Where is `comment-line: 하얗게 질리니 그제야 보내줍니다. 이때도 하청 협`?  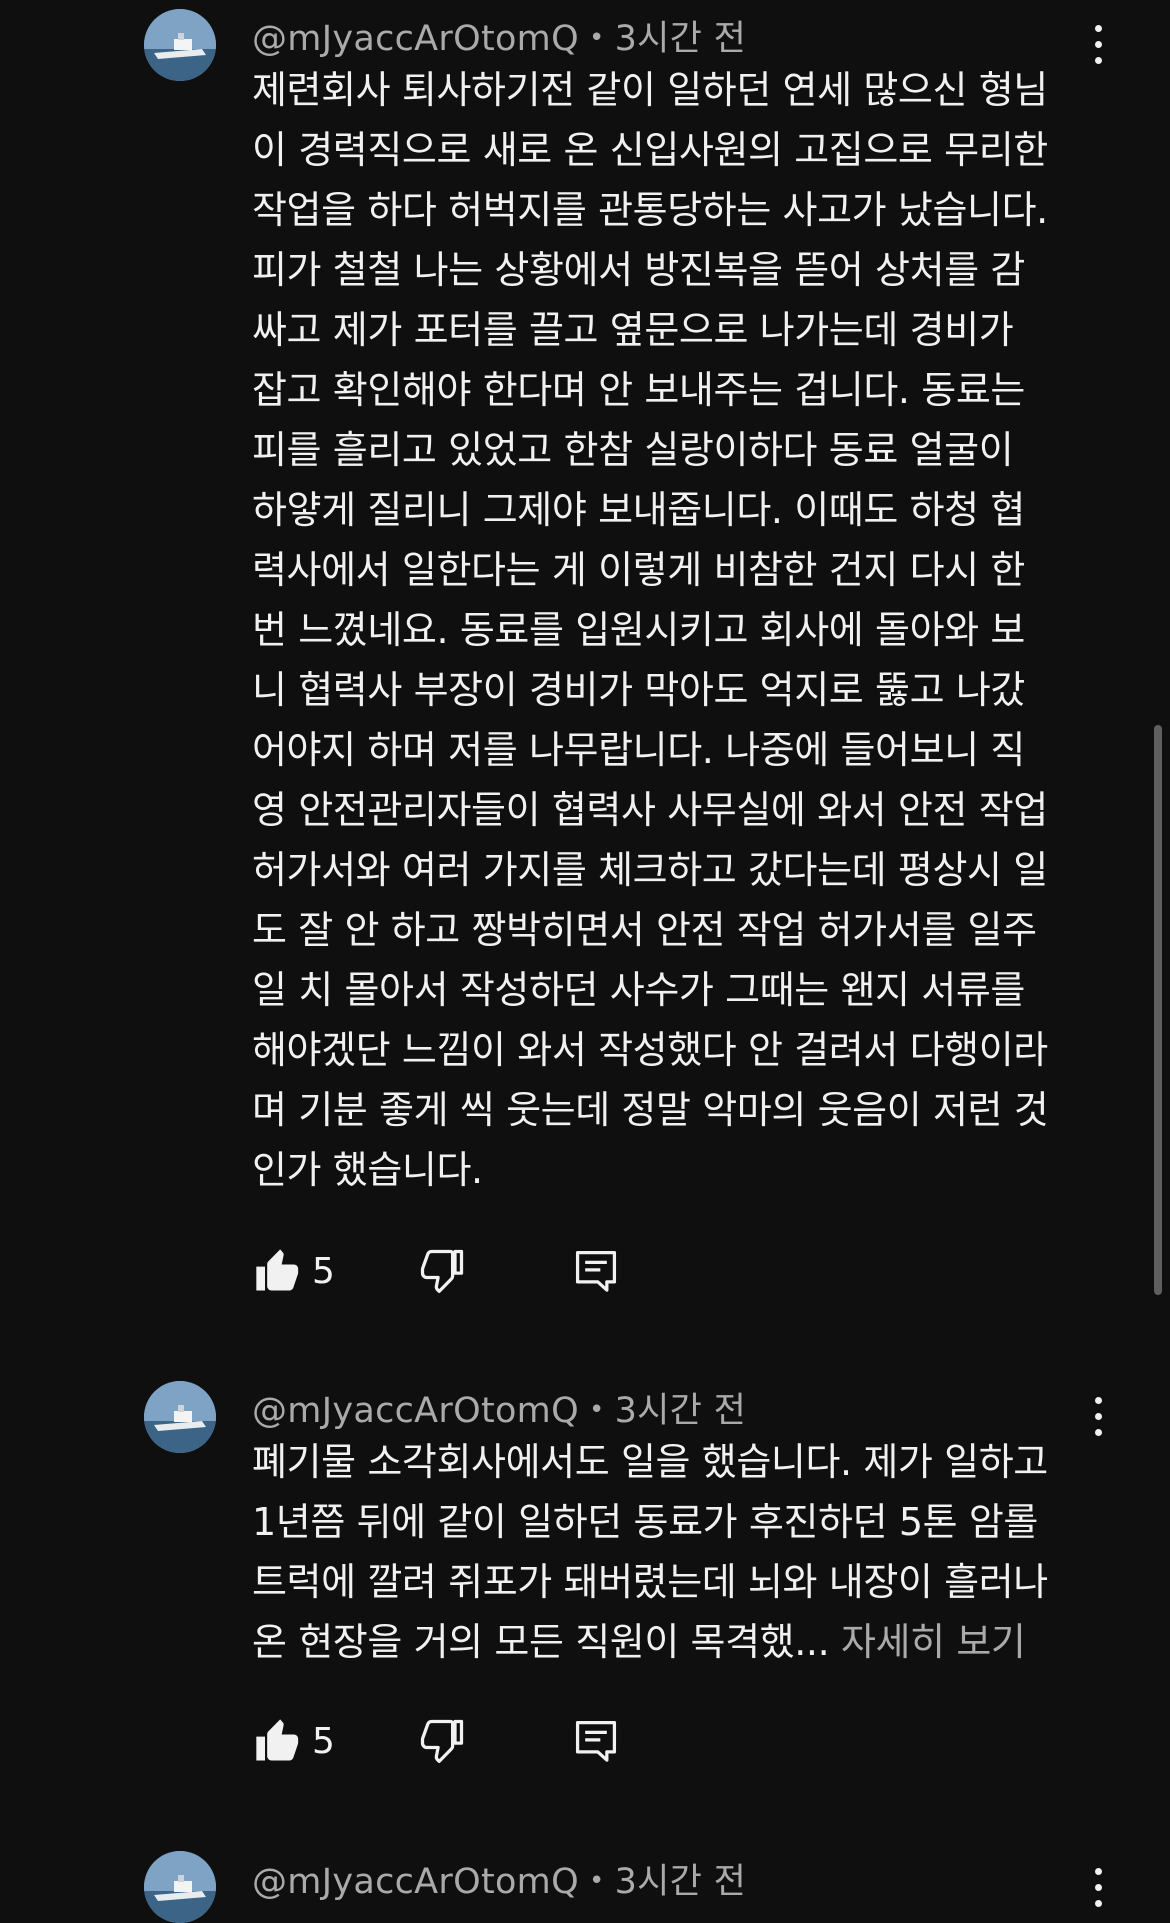 comment-line: 하얗게 질리니 그제야 보내줍니다. 이때도 하청 협 is located at coordinates (638, 510).